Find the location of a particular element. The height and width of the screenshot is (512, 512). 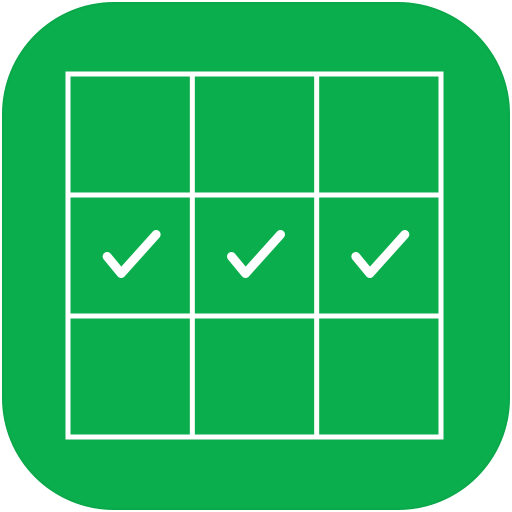

grid-cell-r3-c3 is located at coordinates (379, 376).